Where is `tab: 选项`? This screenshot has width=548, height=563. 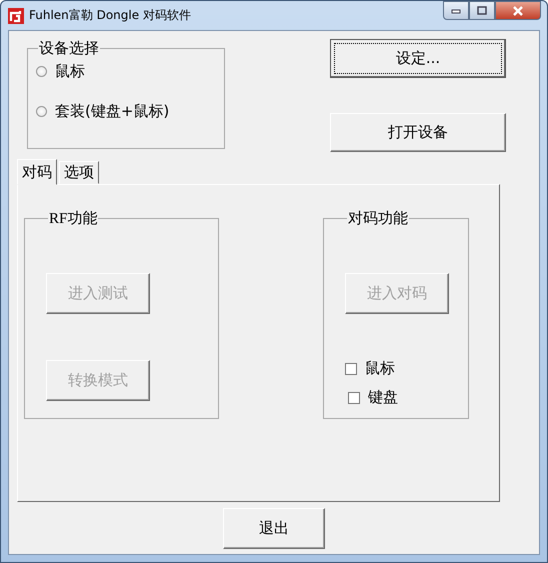
tab: 选项 is located at coordinates (79, 172).